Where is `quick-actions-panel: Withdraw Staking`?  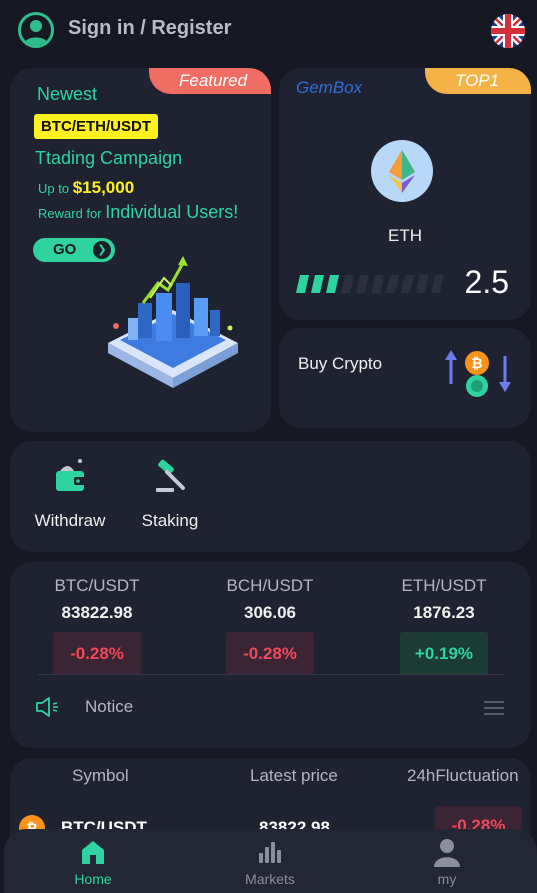
quick-actions-panel: Withdraw Staking is located at coordinates (270, 496).